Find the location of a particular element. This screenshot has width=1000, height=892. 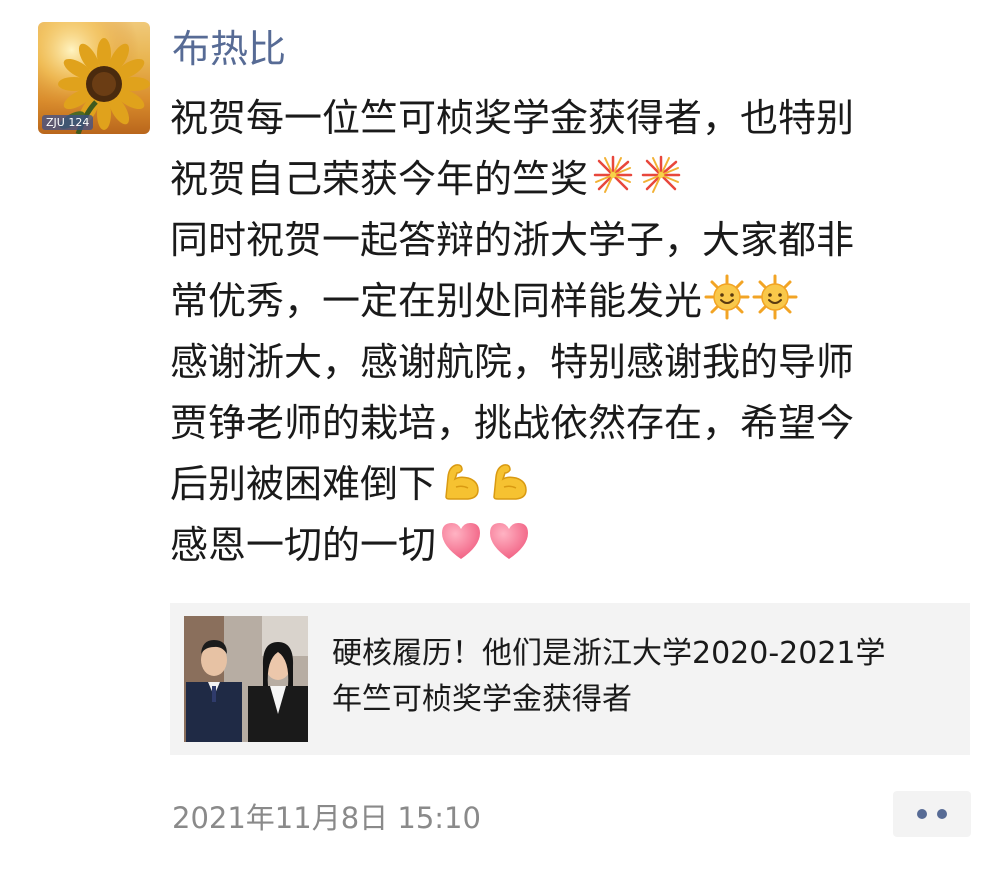

username: 布热比 is located at coordinates (229, 49).